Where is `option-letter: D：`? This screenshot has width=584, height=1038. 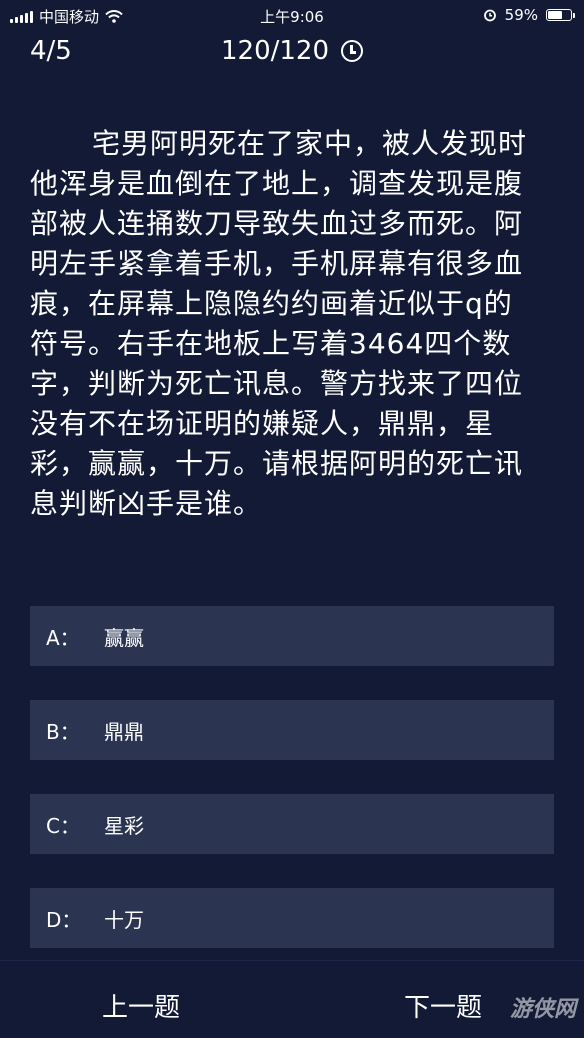 option-letter: D： is located at coordinates (64, 919).